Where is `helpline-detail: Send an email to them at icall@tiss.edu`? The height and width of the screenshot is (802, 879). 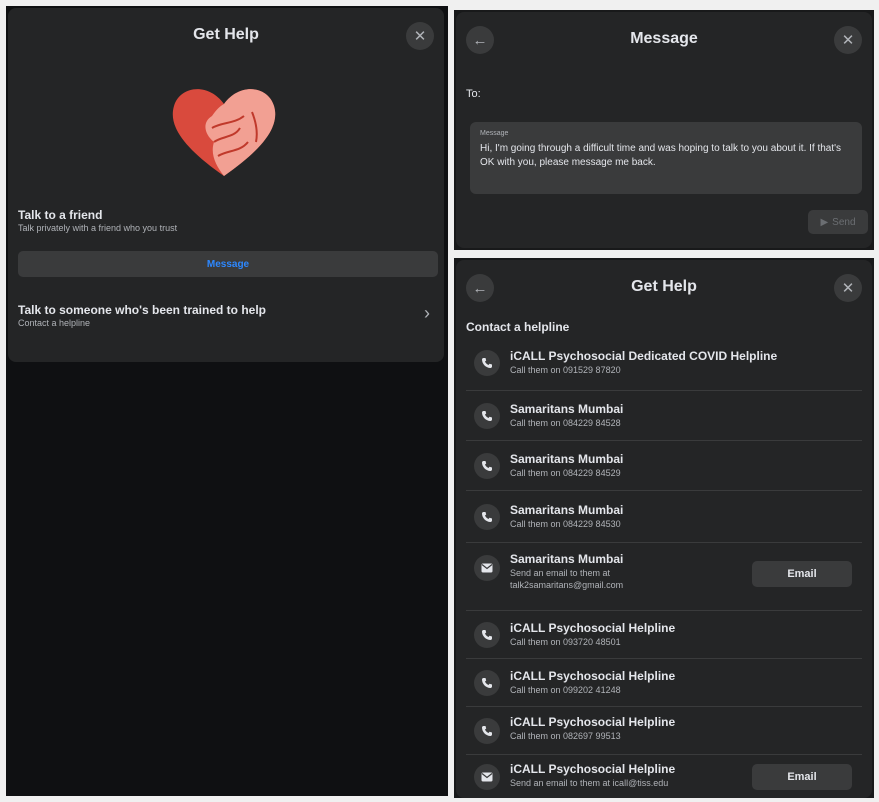
helpline-detail: Send an email to them at icall@tiss.edu is located at coordinates (589, 783).